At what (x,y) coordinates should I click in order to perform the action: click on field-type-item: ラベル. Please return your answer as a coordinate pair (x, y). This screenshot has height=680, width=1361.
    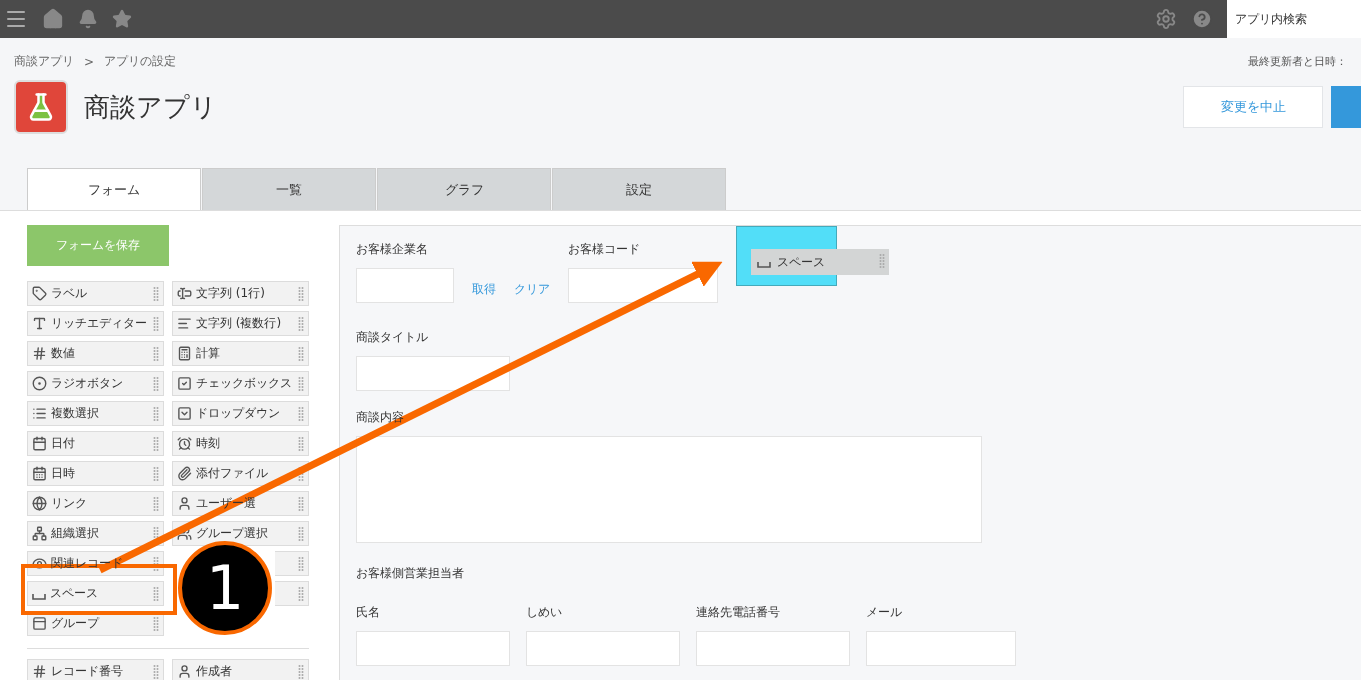
    Looking at the image, I should click on (95, 293).